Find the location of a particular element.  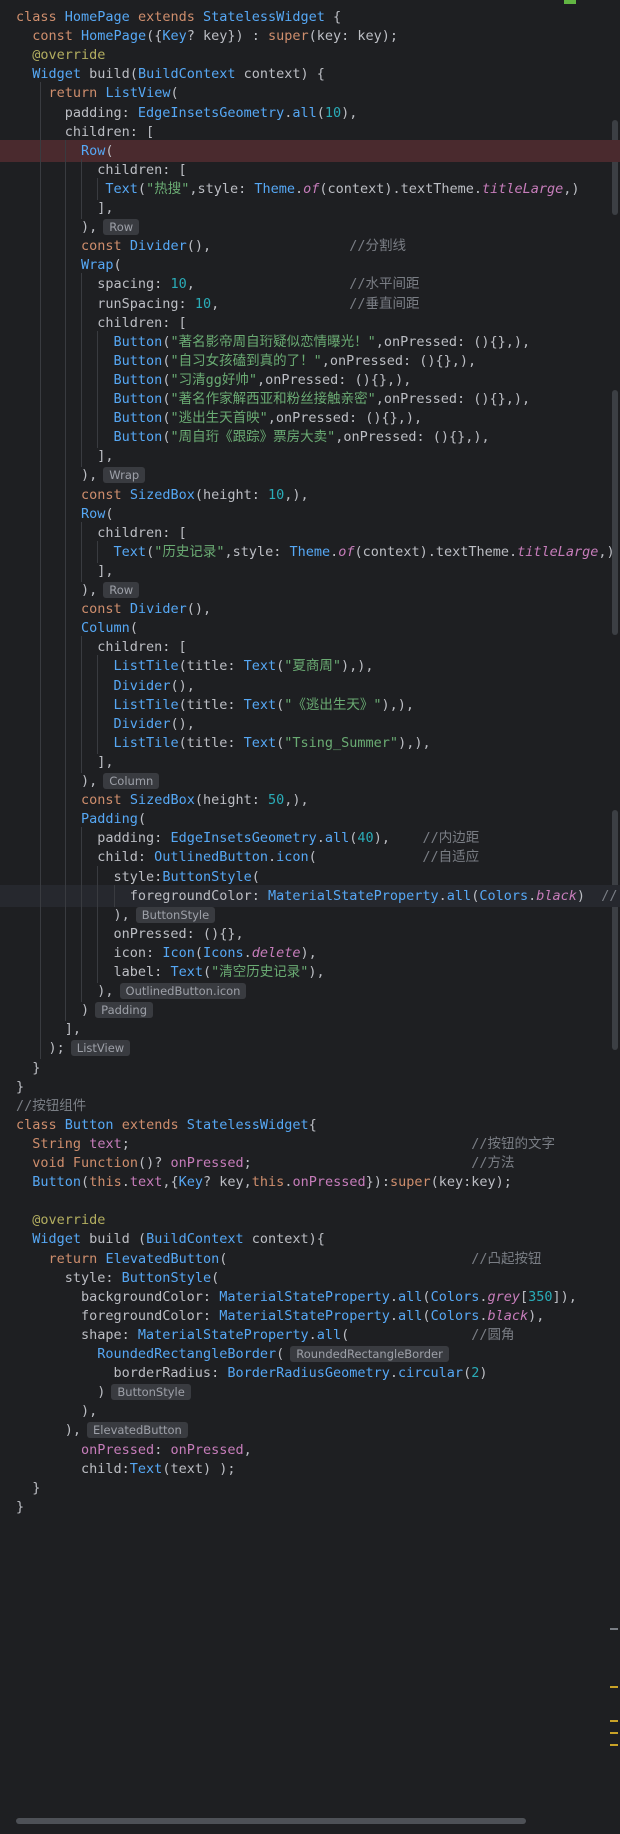

code-text: padding: EdgeInsetsGeometry.all(10), is located at coordinates (187, 112).